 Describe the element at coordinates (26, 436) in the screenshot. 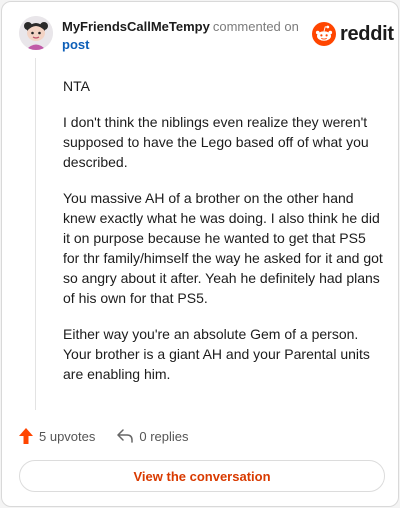

I see `upvote-arrow-icon` at that location.